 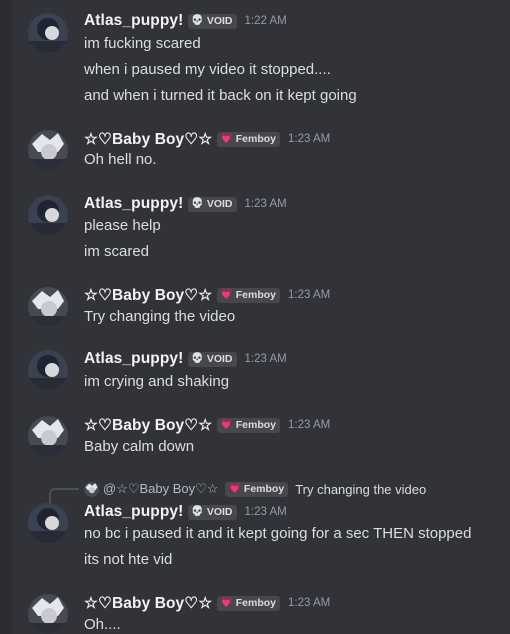 What do you see at coordinates (160, 489) in the screenshot?
I see `reply-mention: @☆♡Baby Boy♡☆` at bounding box center [160, 489].